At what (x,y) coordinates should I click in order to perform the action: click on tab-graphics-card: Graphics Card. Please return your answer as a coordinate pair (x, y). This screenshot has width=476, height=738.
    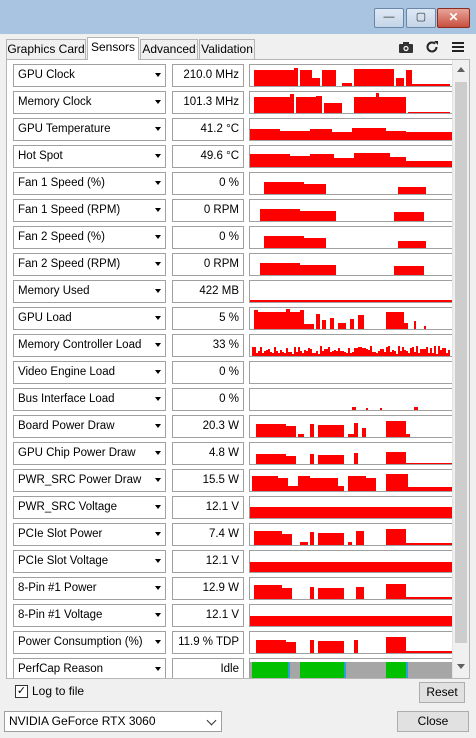
    Looking at the image, I should click on (46, 49).